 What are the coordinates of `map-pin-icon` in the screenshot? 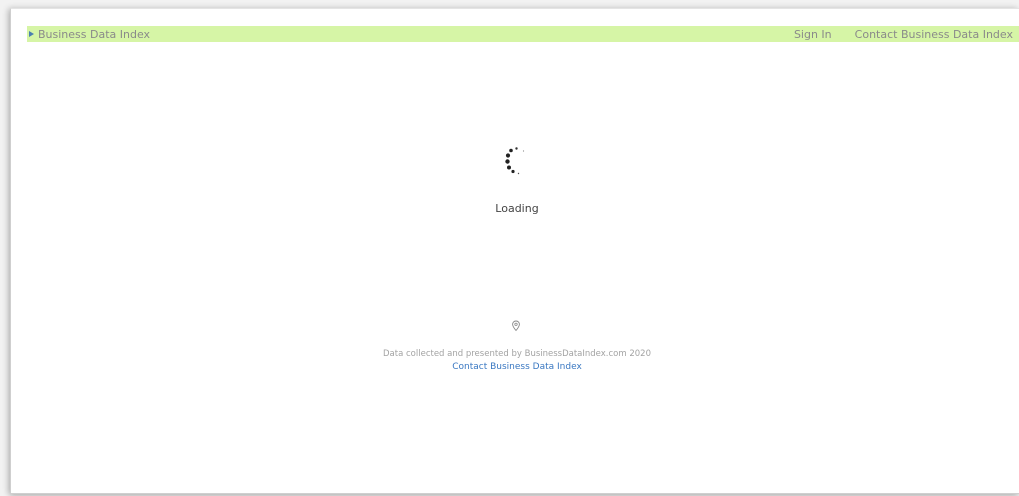 It's located at (516, 326).